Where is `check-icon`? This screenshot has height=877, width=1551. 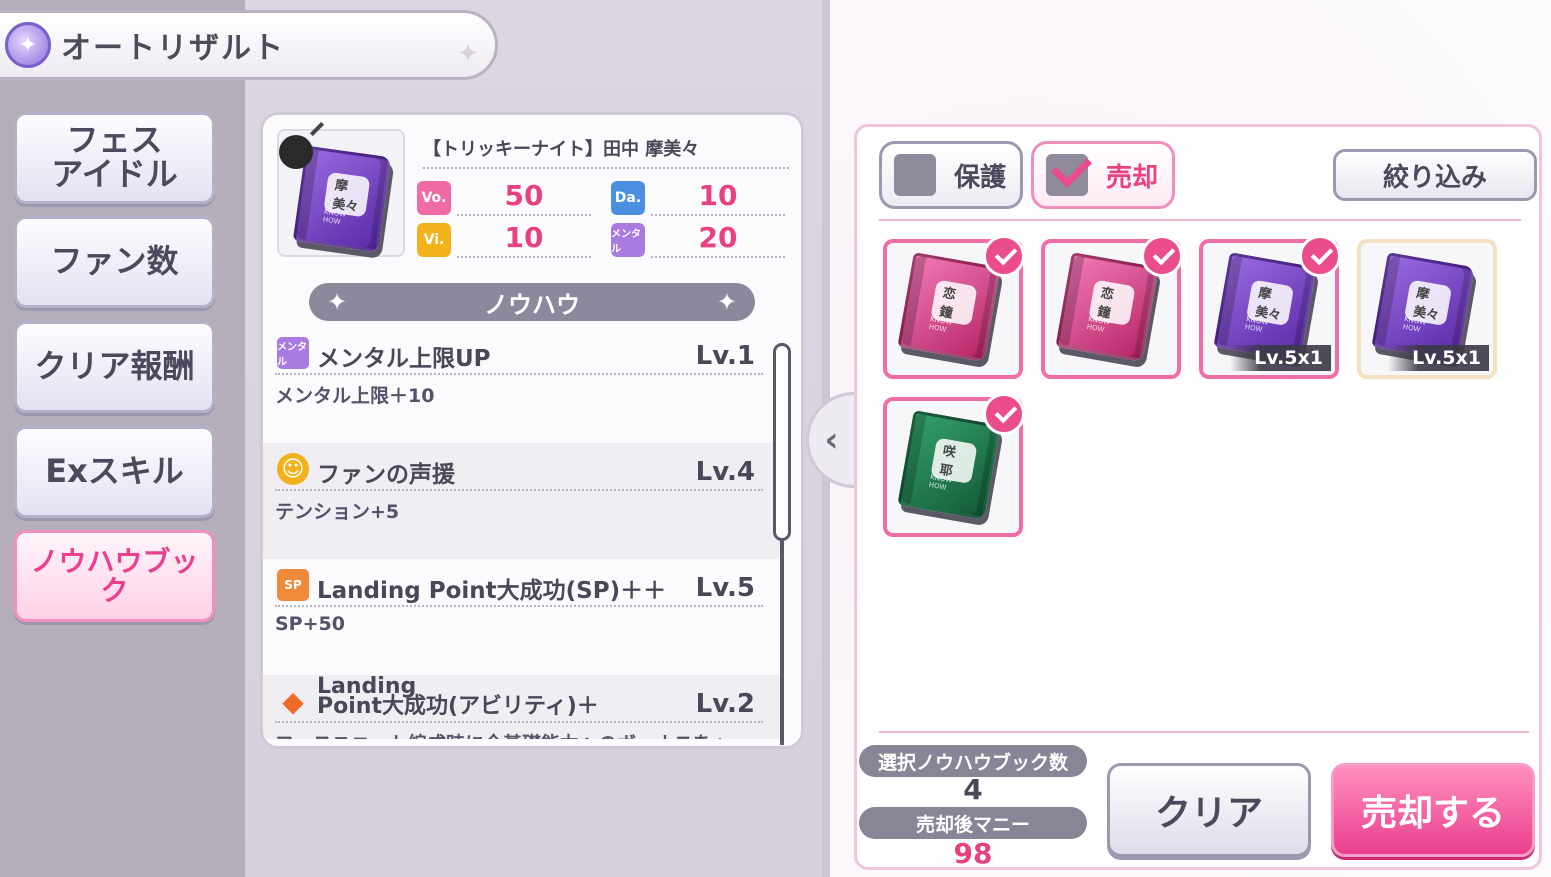 check-icon is located at coordinates (1067, 175).